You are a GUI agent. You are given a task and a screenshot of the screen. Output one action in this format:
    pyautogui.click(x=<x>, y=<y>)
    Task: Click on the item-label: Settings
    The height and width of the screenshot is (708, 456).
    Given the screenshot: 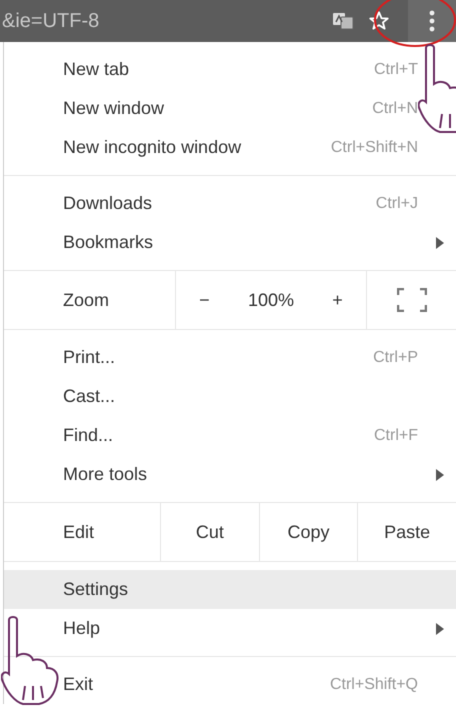 What is the action you would take?
    pyautogui.click(x=95, y=589)
    